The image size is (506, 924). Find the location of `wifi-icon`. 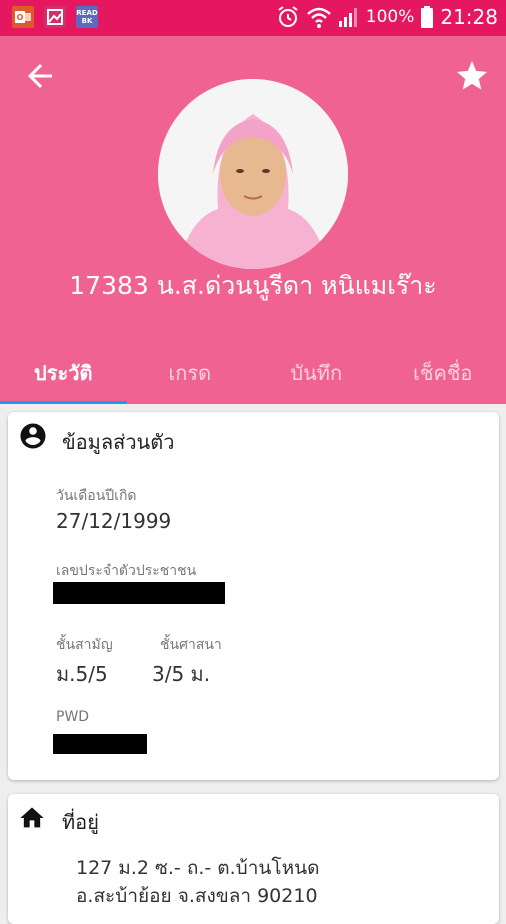

wifi-icon is located at coordinates (319, 17).